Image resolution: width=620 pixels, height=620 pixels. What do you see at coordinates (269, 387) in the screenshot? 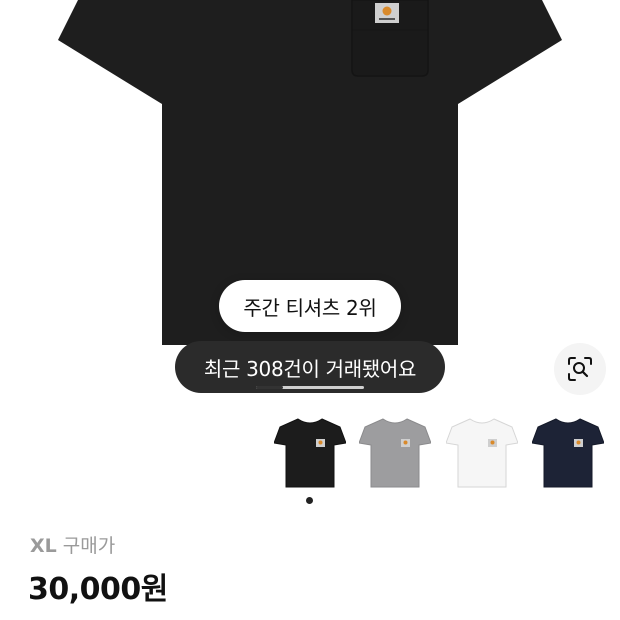
I see `image-carousel-progress-fill` at bounding box center [269, 387].